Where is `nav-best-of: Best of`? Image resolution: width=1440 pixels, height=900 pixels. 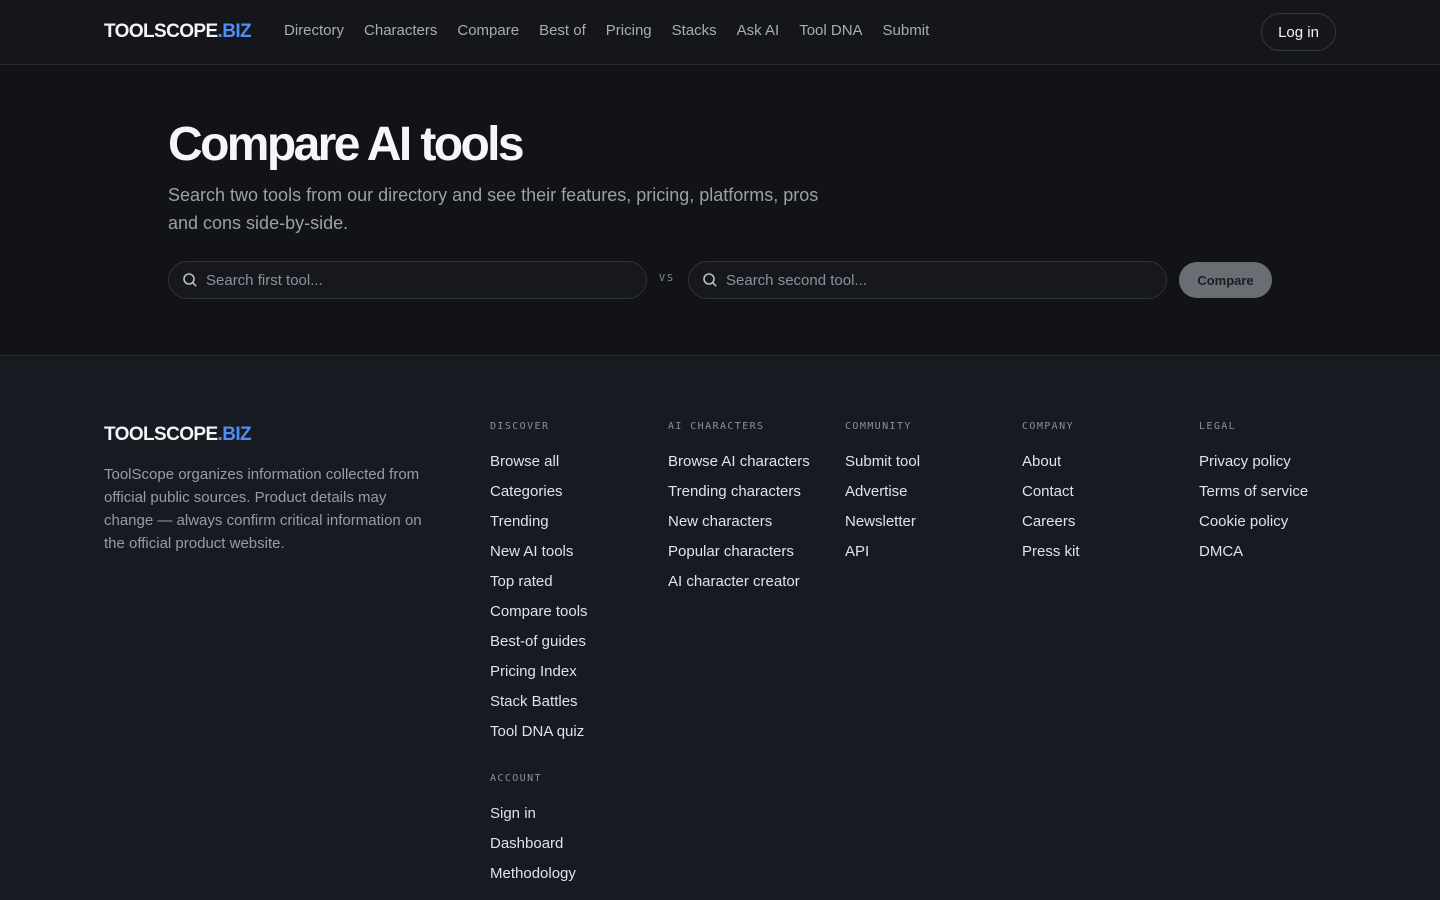
nav-best-of: Best of is located at coordinates (562, 30).